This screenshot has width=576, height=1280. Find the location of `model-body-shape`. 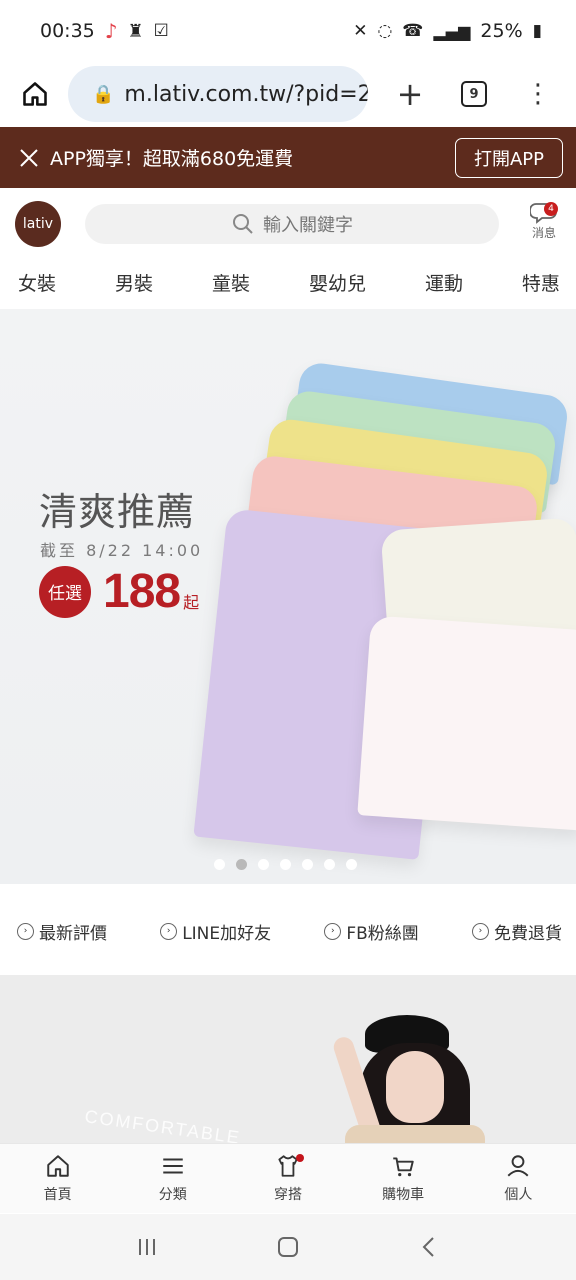

model-body-shape is located at coordinates (415, 1134).